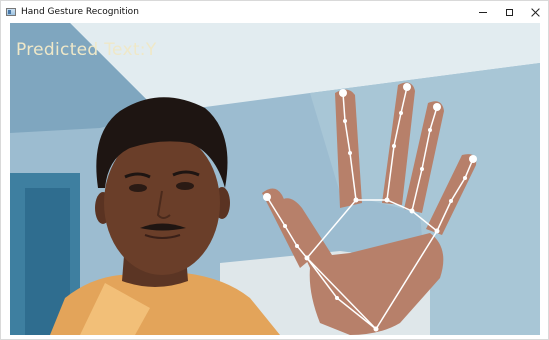 This screenshot has width=549, height=340. I want to click on predicted-text-label: Predicted Text:Y, so click(86, 50).